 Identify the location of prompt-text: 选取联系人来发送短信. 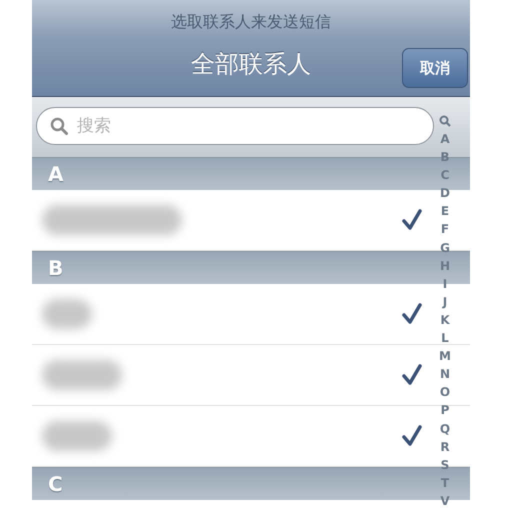
(251, 22).